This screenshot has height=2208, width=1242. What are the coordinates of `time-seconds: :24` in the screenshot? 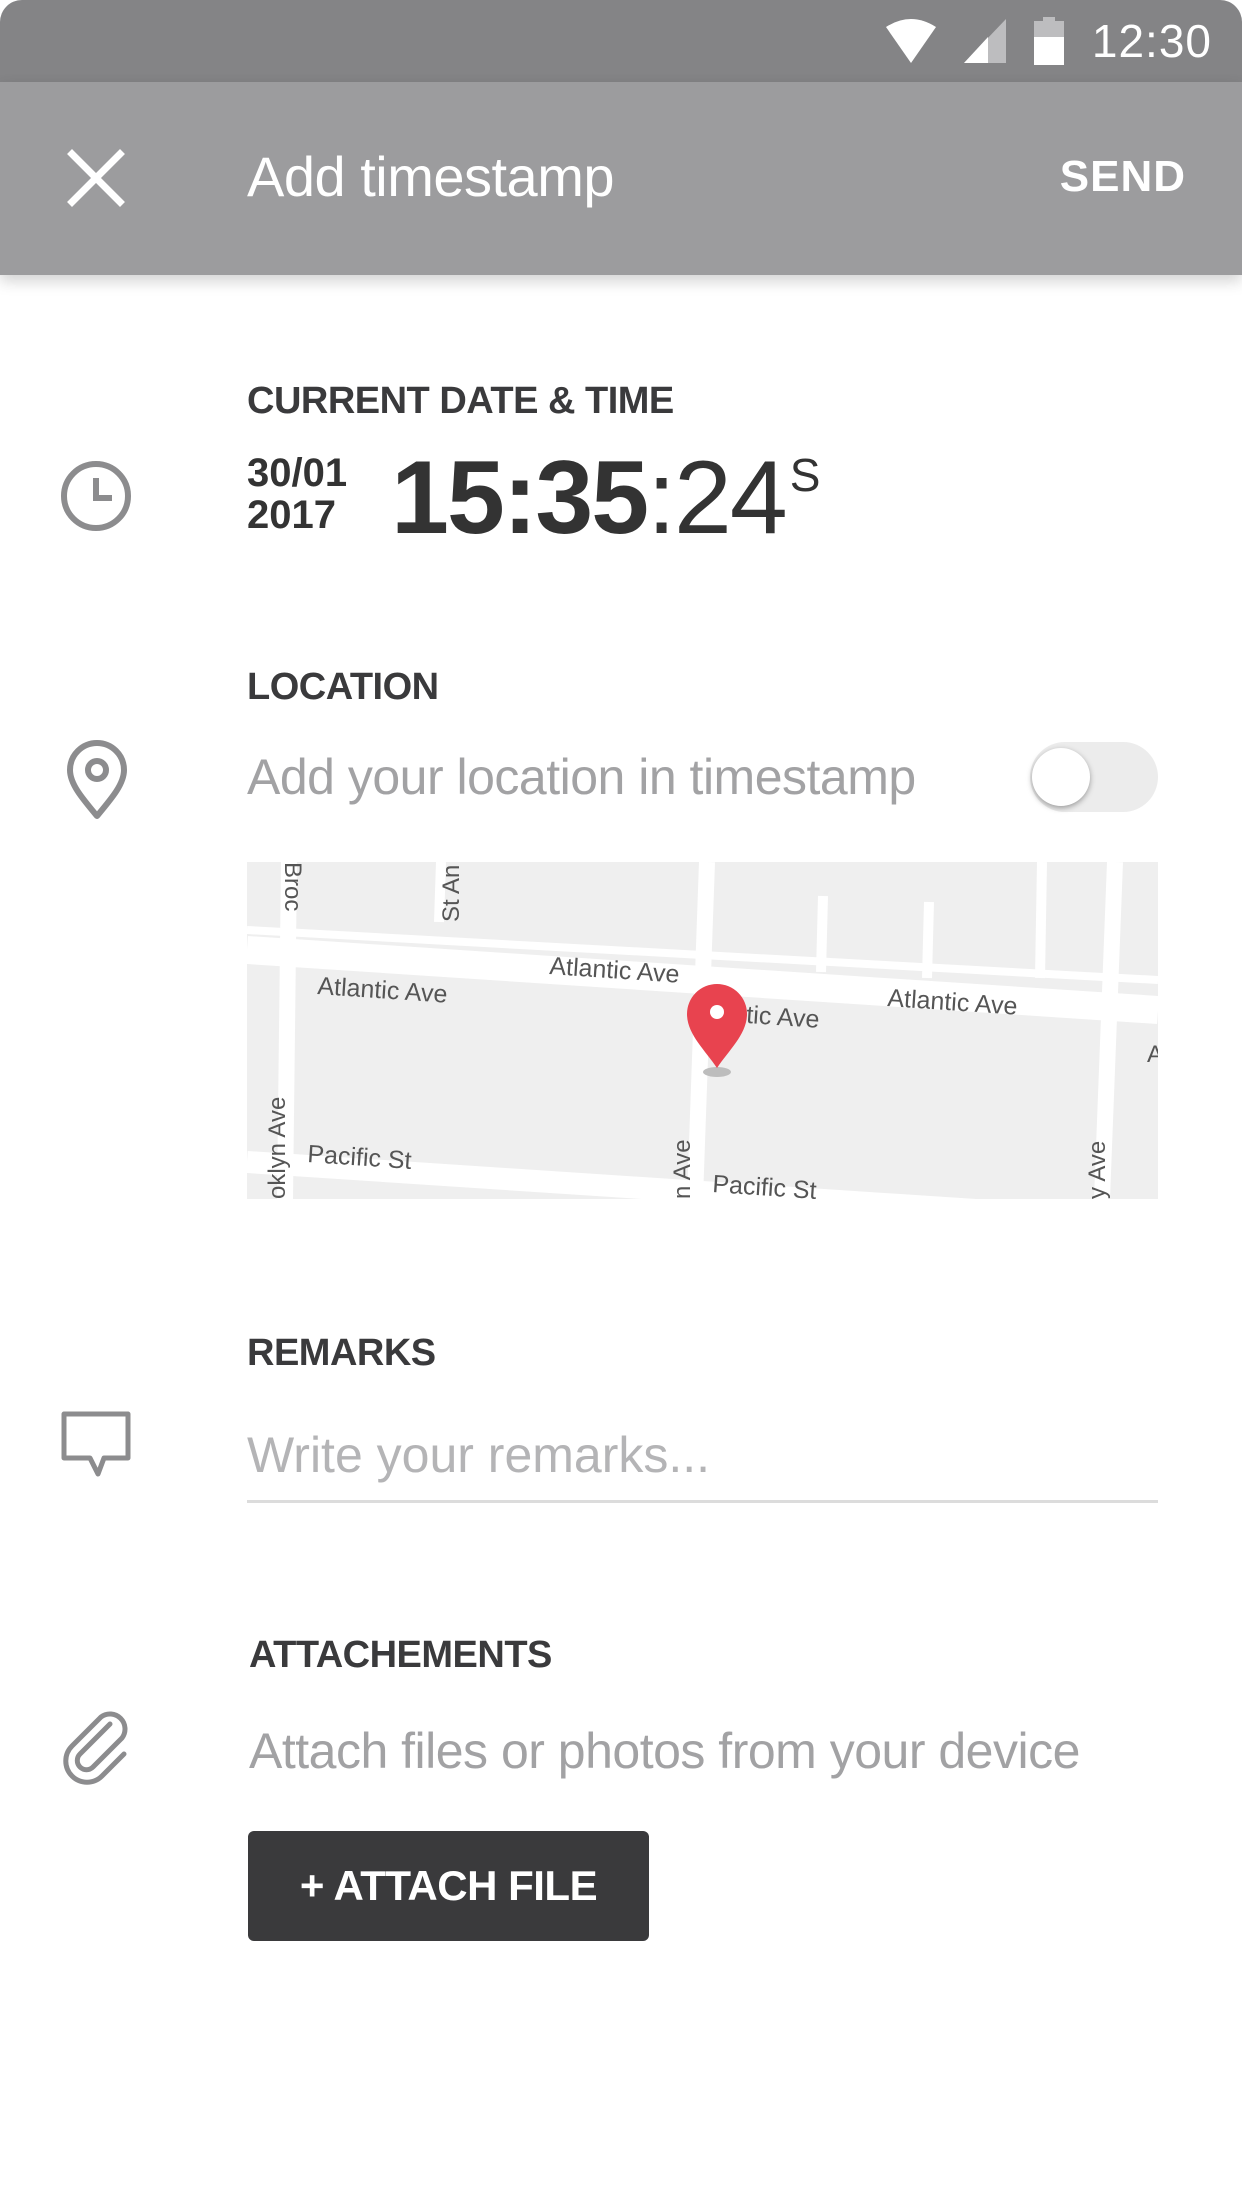 It's located at (717, 498).